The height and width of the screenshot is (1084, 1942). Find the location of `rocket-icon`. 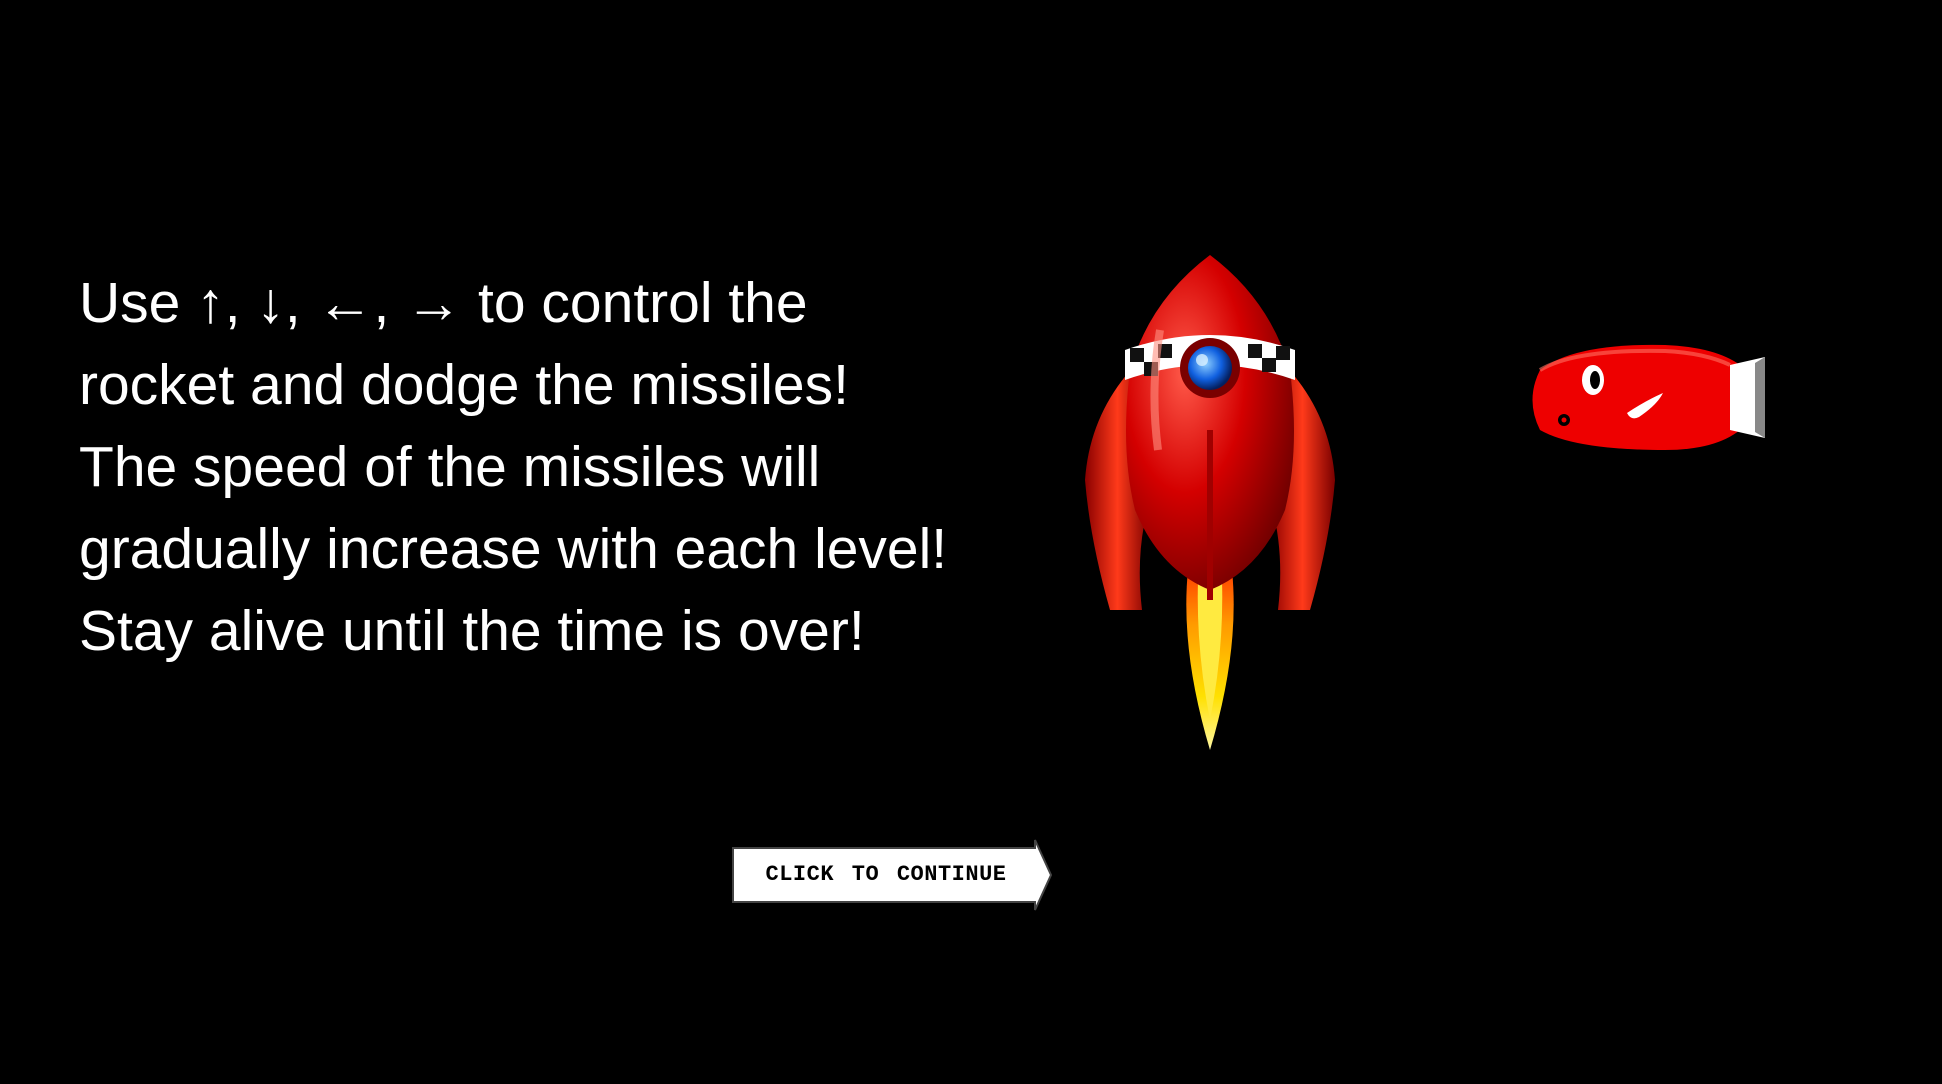

rocket-icon is located at coordinates (1210, 505).